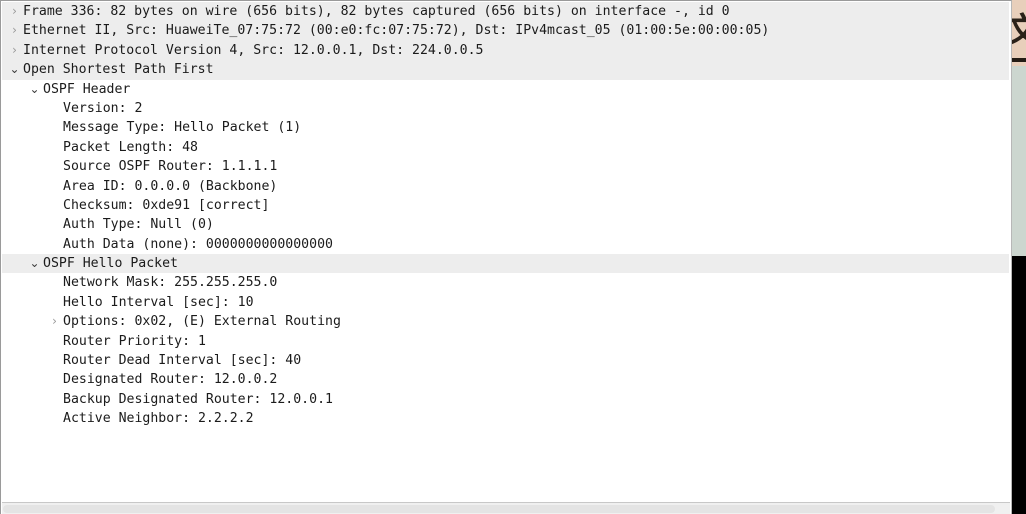 The image size is (1026, 514). Describe the element at coordinates (130, 147) in the screenshot. I see `tree-row-label: Packet Length: 48` at that location.